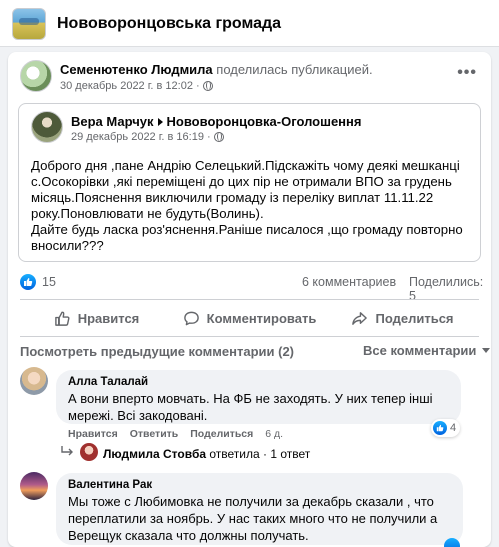 The width and height of the screenshot is (499, 547). I want to click on sharer-action: поделилась публикацией., so click(294, 69).